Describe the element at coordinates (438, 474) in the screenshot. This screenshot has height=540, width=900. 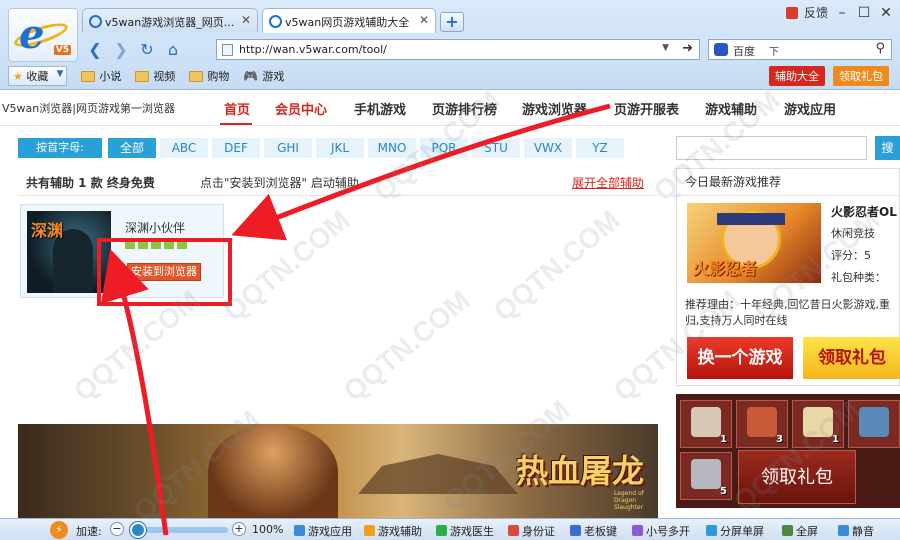
I see `banner-palace` at that location.